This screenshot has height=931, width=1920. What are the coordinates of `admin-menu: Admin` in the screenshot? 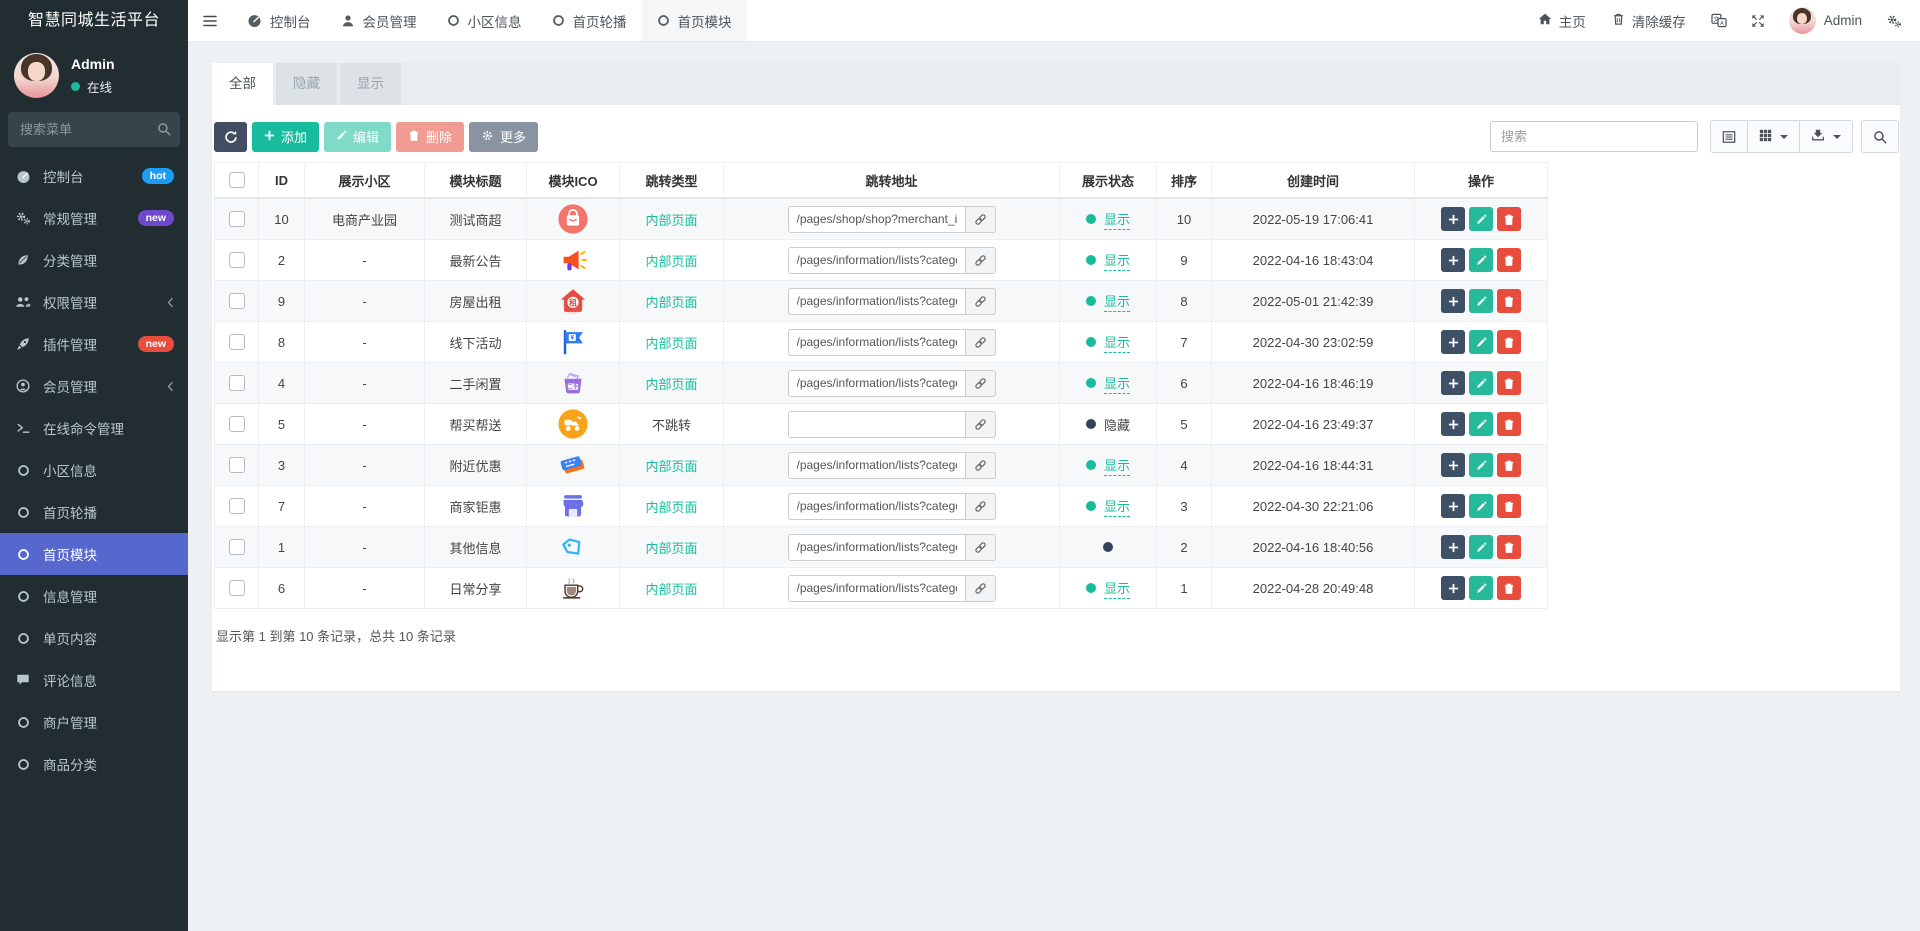 It's located at (1825, 20).